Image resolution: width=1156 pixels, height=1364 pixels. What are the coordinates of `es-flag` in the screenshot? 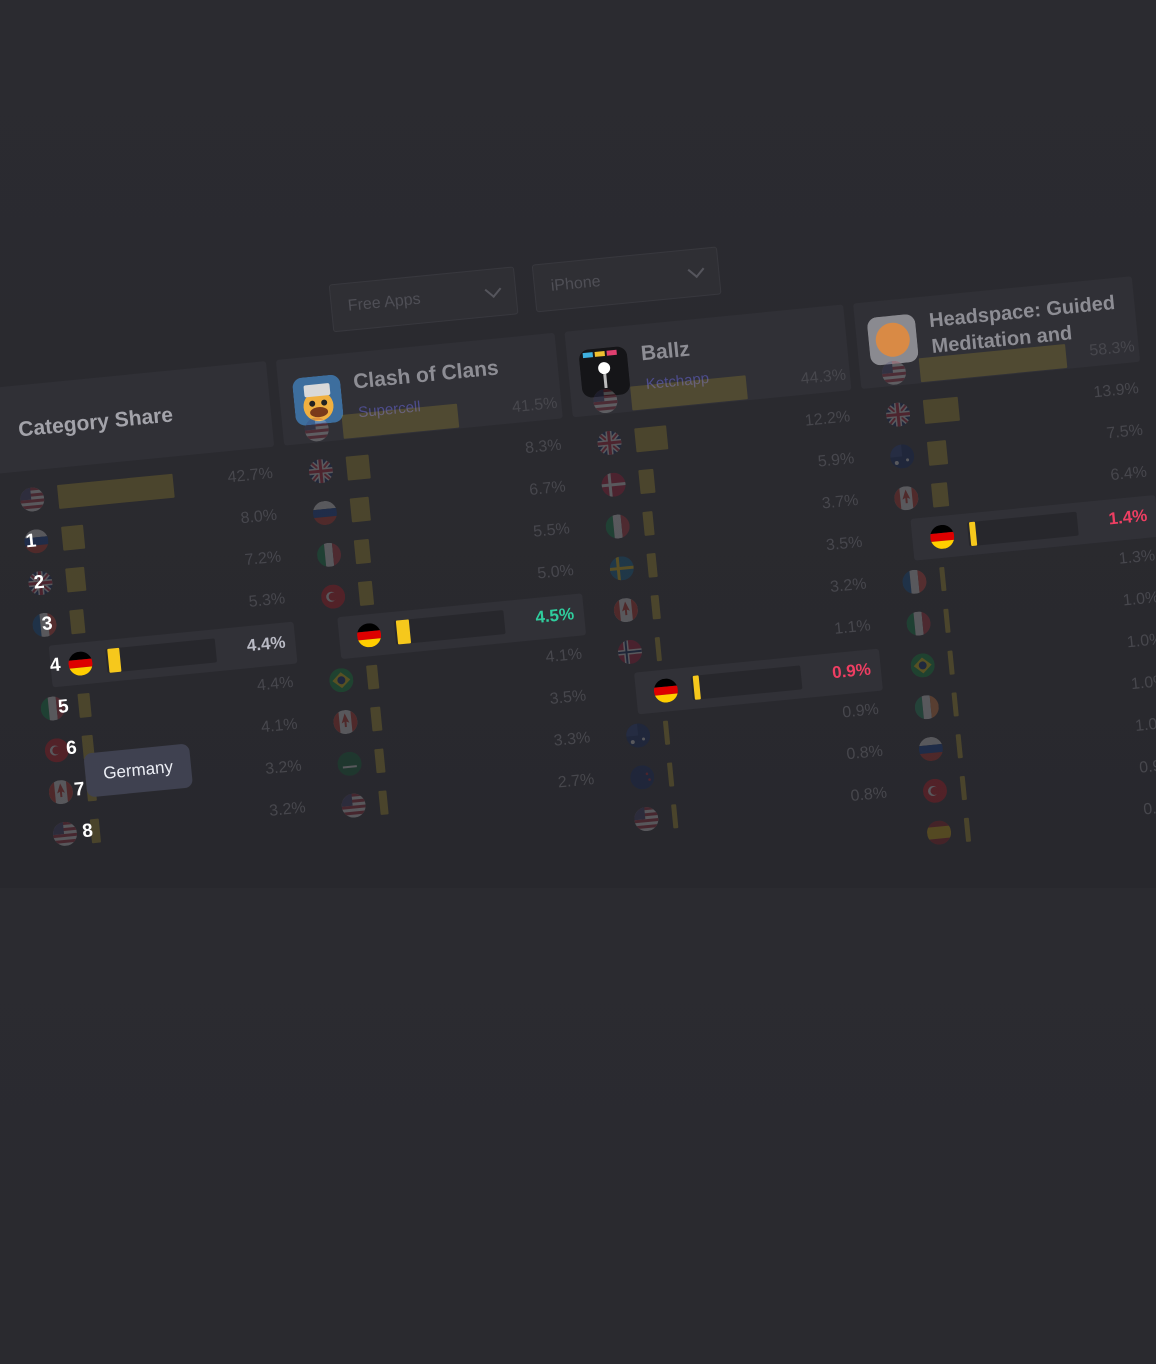 It's located at (939, 832).